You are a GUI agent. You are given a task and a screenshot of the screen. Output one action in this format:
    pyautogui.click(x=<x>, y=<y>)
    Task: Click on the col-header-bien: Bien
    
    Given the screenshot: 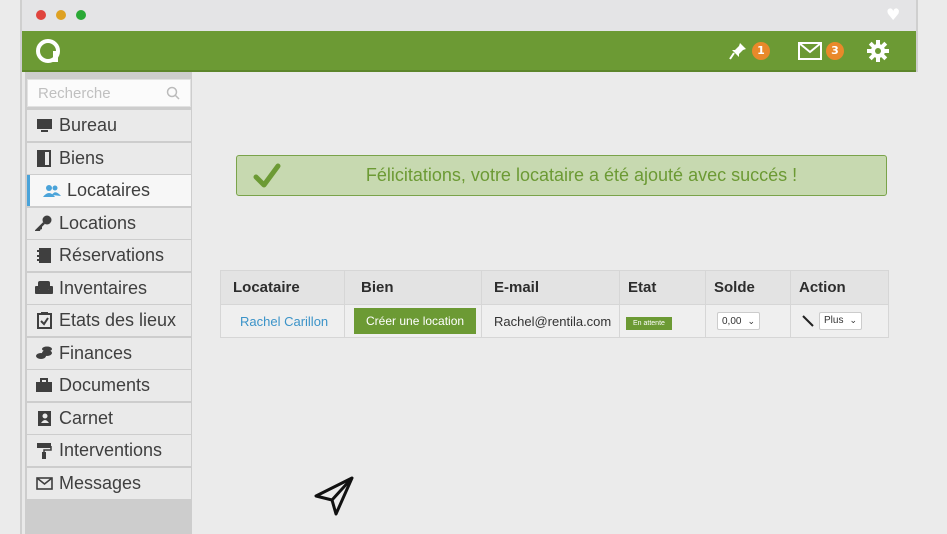 What is the action you would take?
    pyautogui.click(x=413, y=287)
    